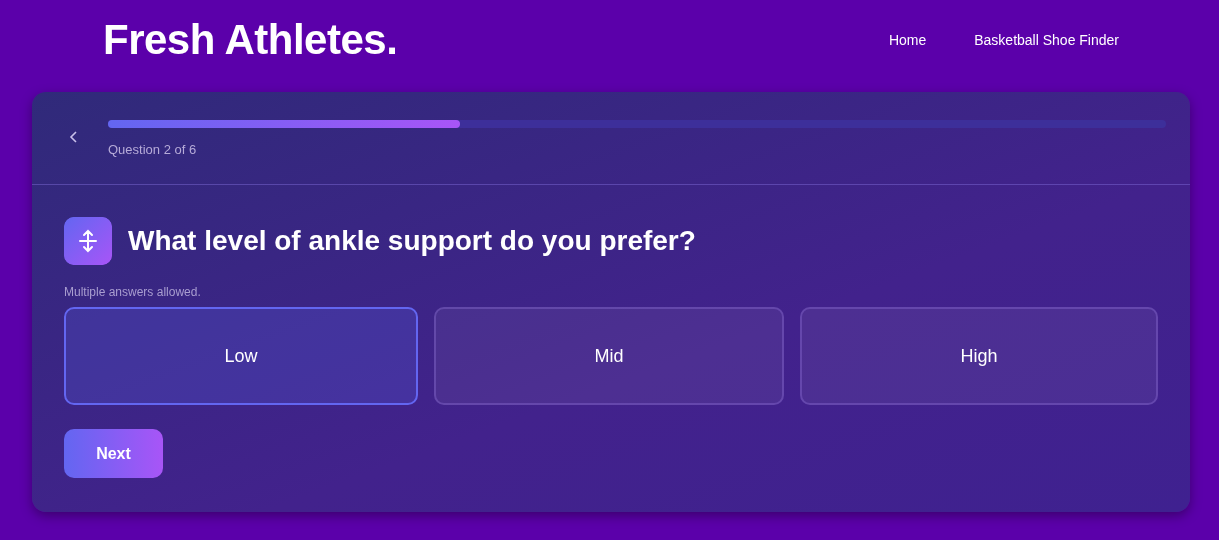  I want to click on question-counter: Question 2 of 6, so click(153, 150).